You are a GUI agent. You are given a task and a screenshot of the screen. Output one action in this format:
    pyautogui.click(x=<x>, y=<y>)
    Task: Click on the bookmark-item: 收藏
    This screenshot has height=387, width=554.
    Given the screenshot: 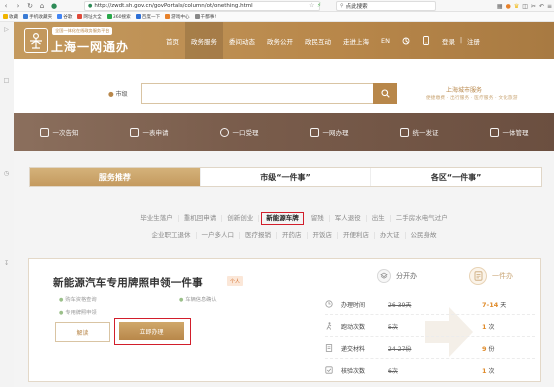 What is the action you would take?
    pyautogui.click(x=10, y=17)
    